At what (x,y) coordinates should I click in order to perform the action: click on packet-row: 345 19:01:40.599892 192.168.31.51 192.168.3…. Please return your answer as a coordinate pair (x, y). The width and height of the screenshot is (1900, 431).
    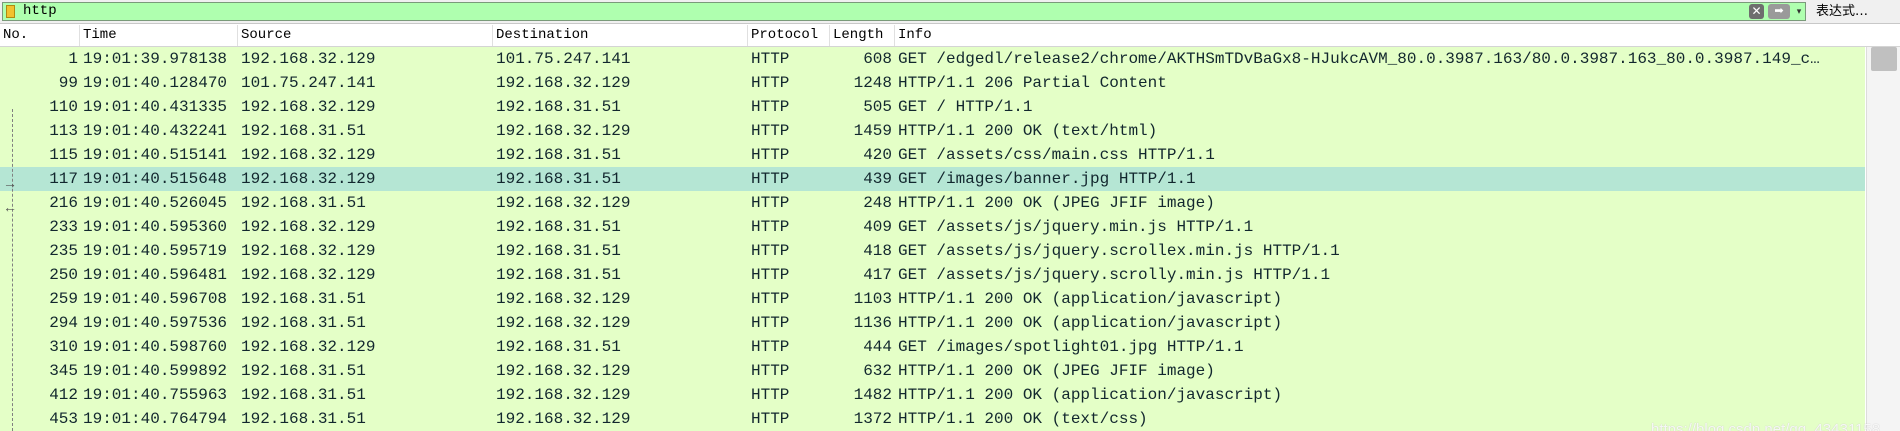
    Looking at the image, I should click on (932, 371).